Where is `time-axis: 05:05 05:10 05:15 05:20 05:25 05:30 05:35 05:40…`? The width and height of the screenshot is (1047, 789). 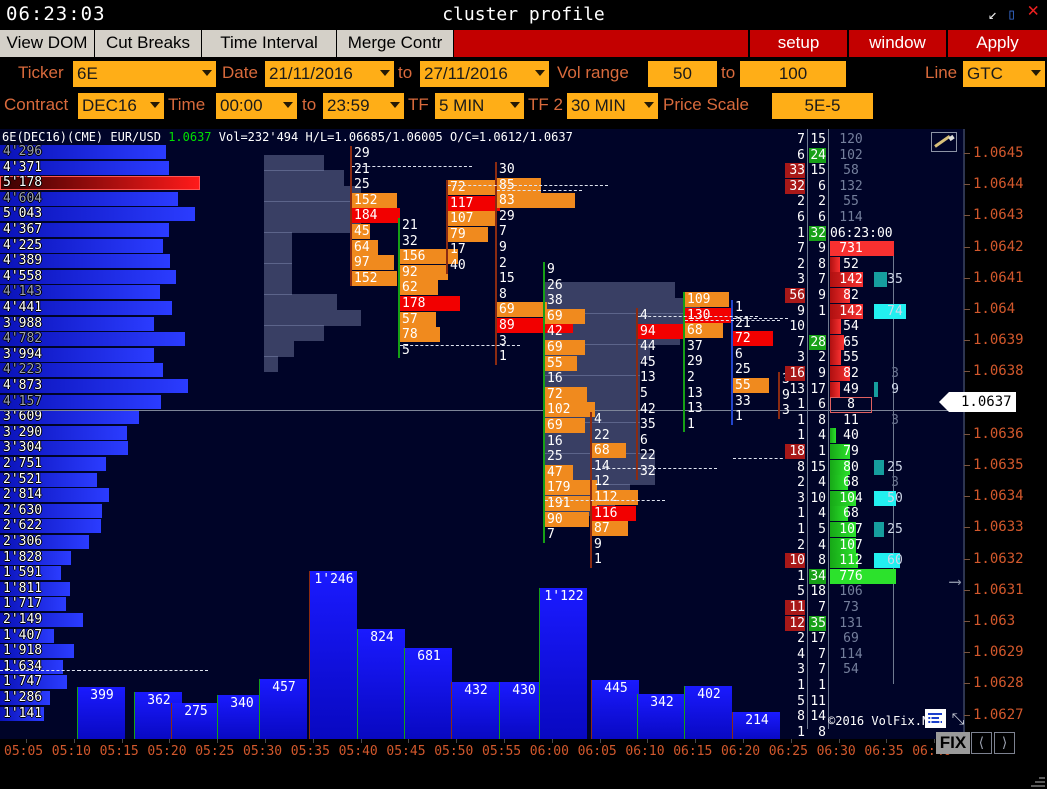
time-axis: 05:05 05:10 05:15 05:20 05:25 05:30 05:35 05:40… is located at coordinates (523, 764).